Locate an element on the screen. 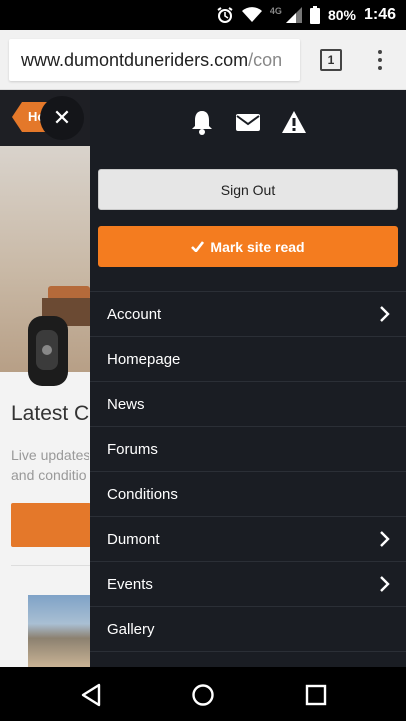  close-menu-button: ✕ is located at coordinates (62, 118).